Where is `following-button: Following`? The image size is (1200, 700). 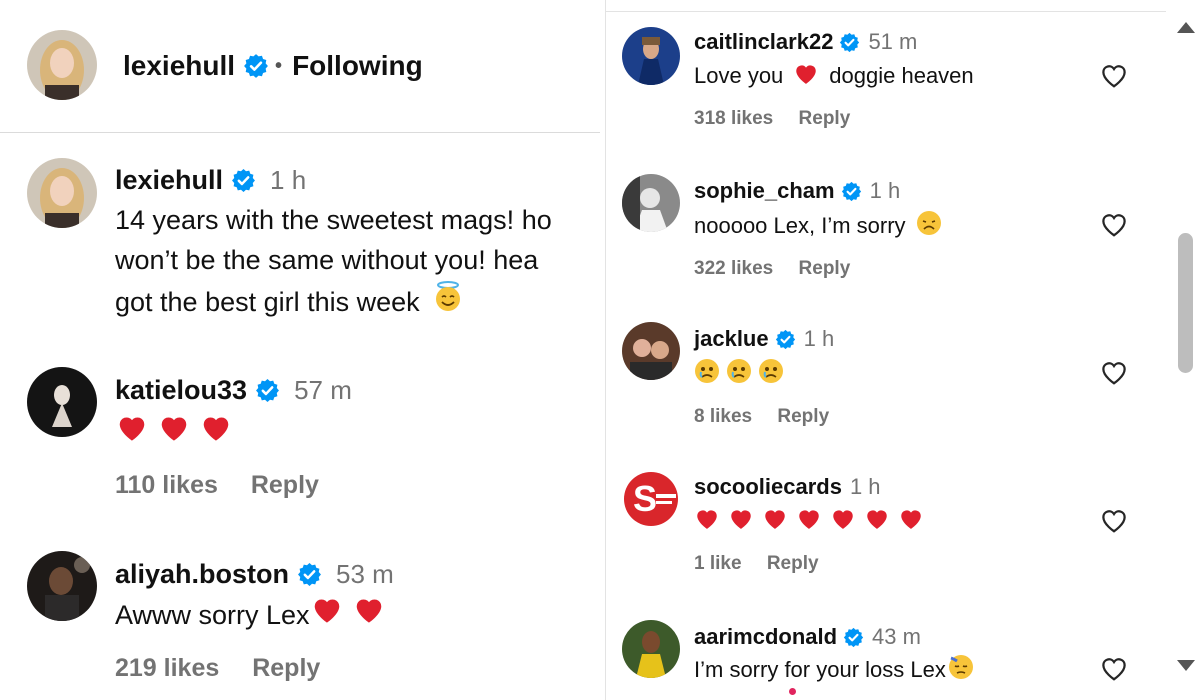
following-button: Following is located at coordinates (357, 66).